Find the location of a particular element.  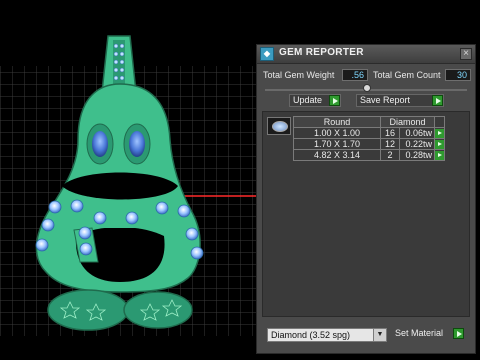

table-row: 4.82 X 3.14 2 0.28tw is located at coordinates (369, 155).